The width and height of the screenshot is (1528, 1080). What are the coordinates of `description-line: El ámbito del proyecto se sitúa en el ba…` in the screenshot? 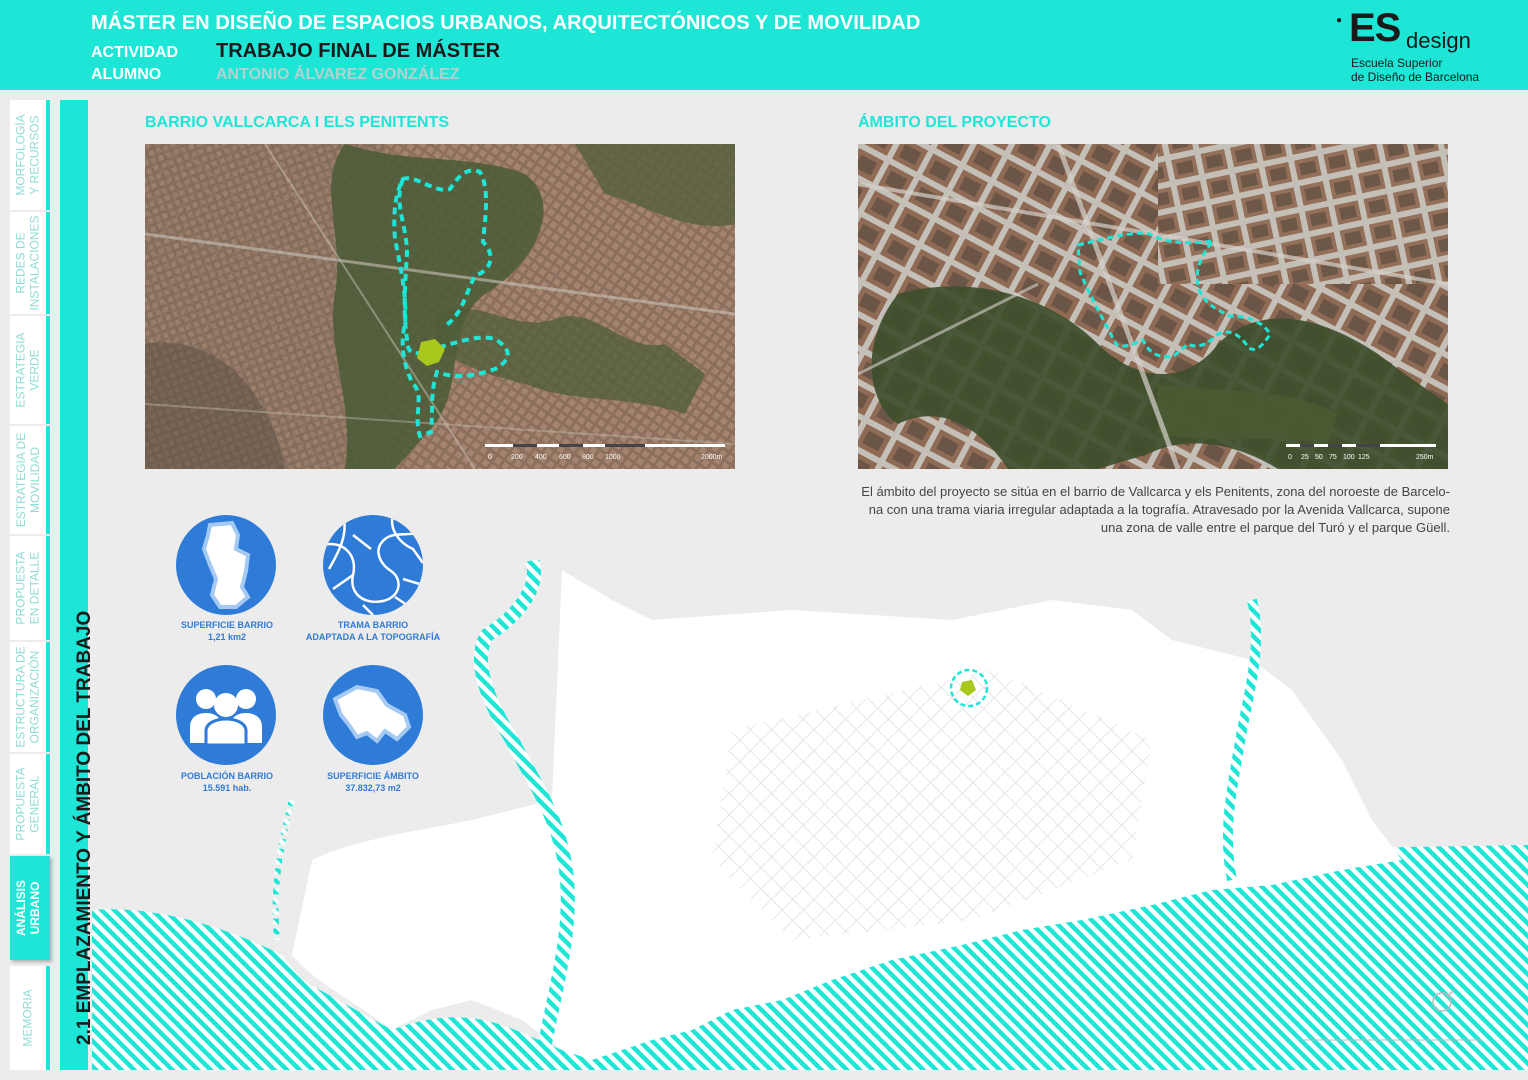 It's located at (1155, 491).